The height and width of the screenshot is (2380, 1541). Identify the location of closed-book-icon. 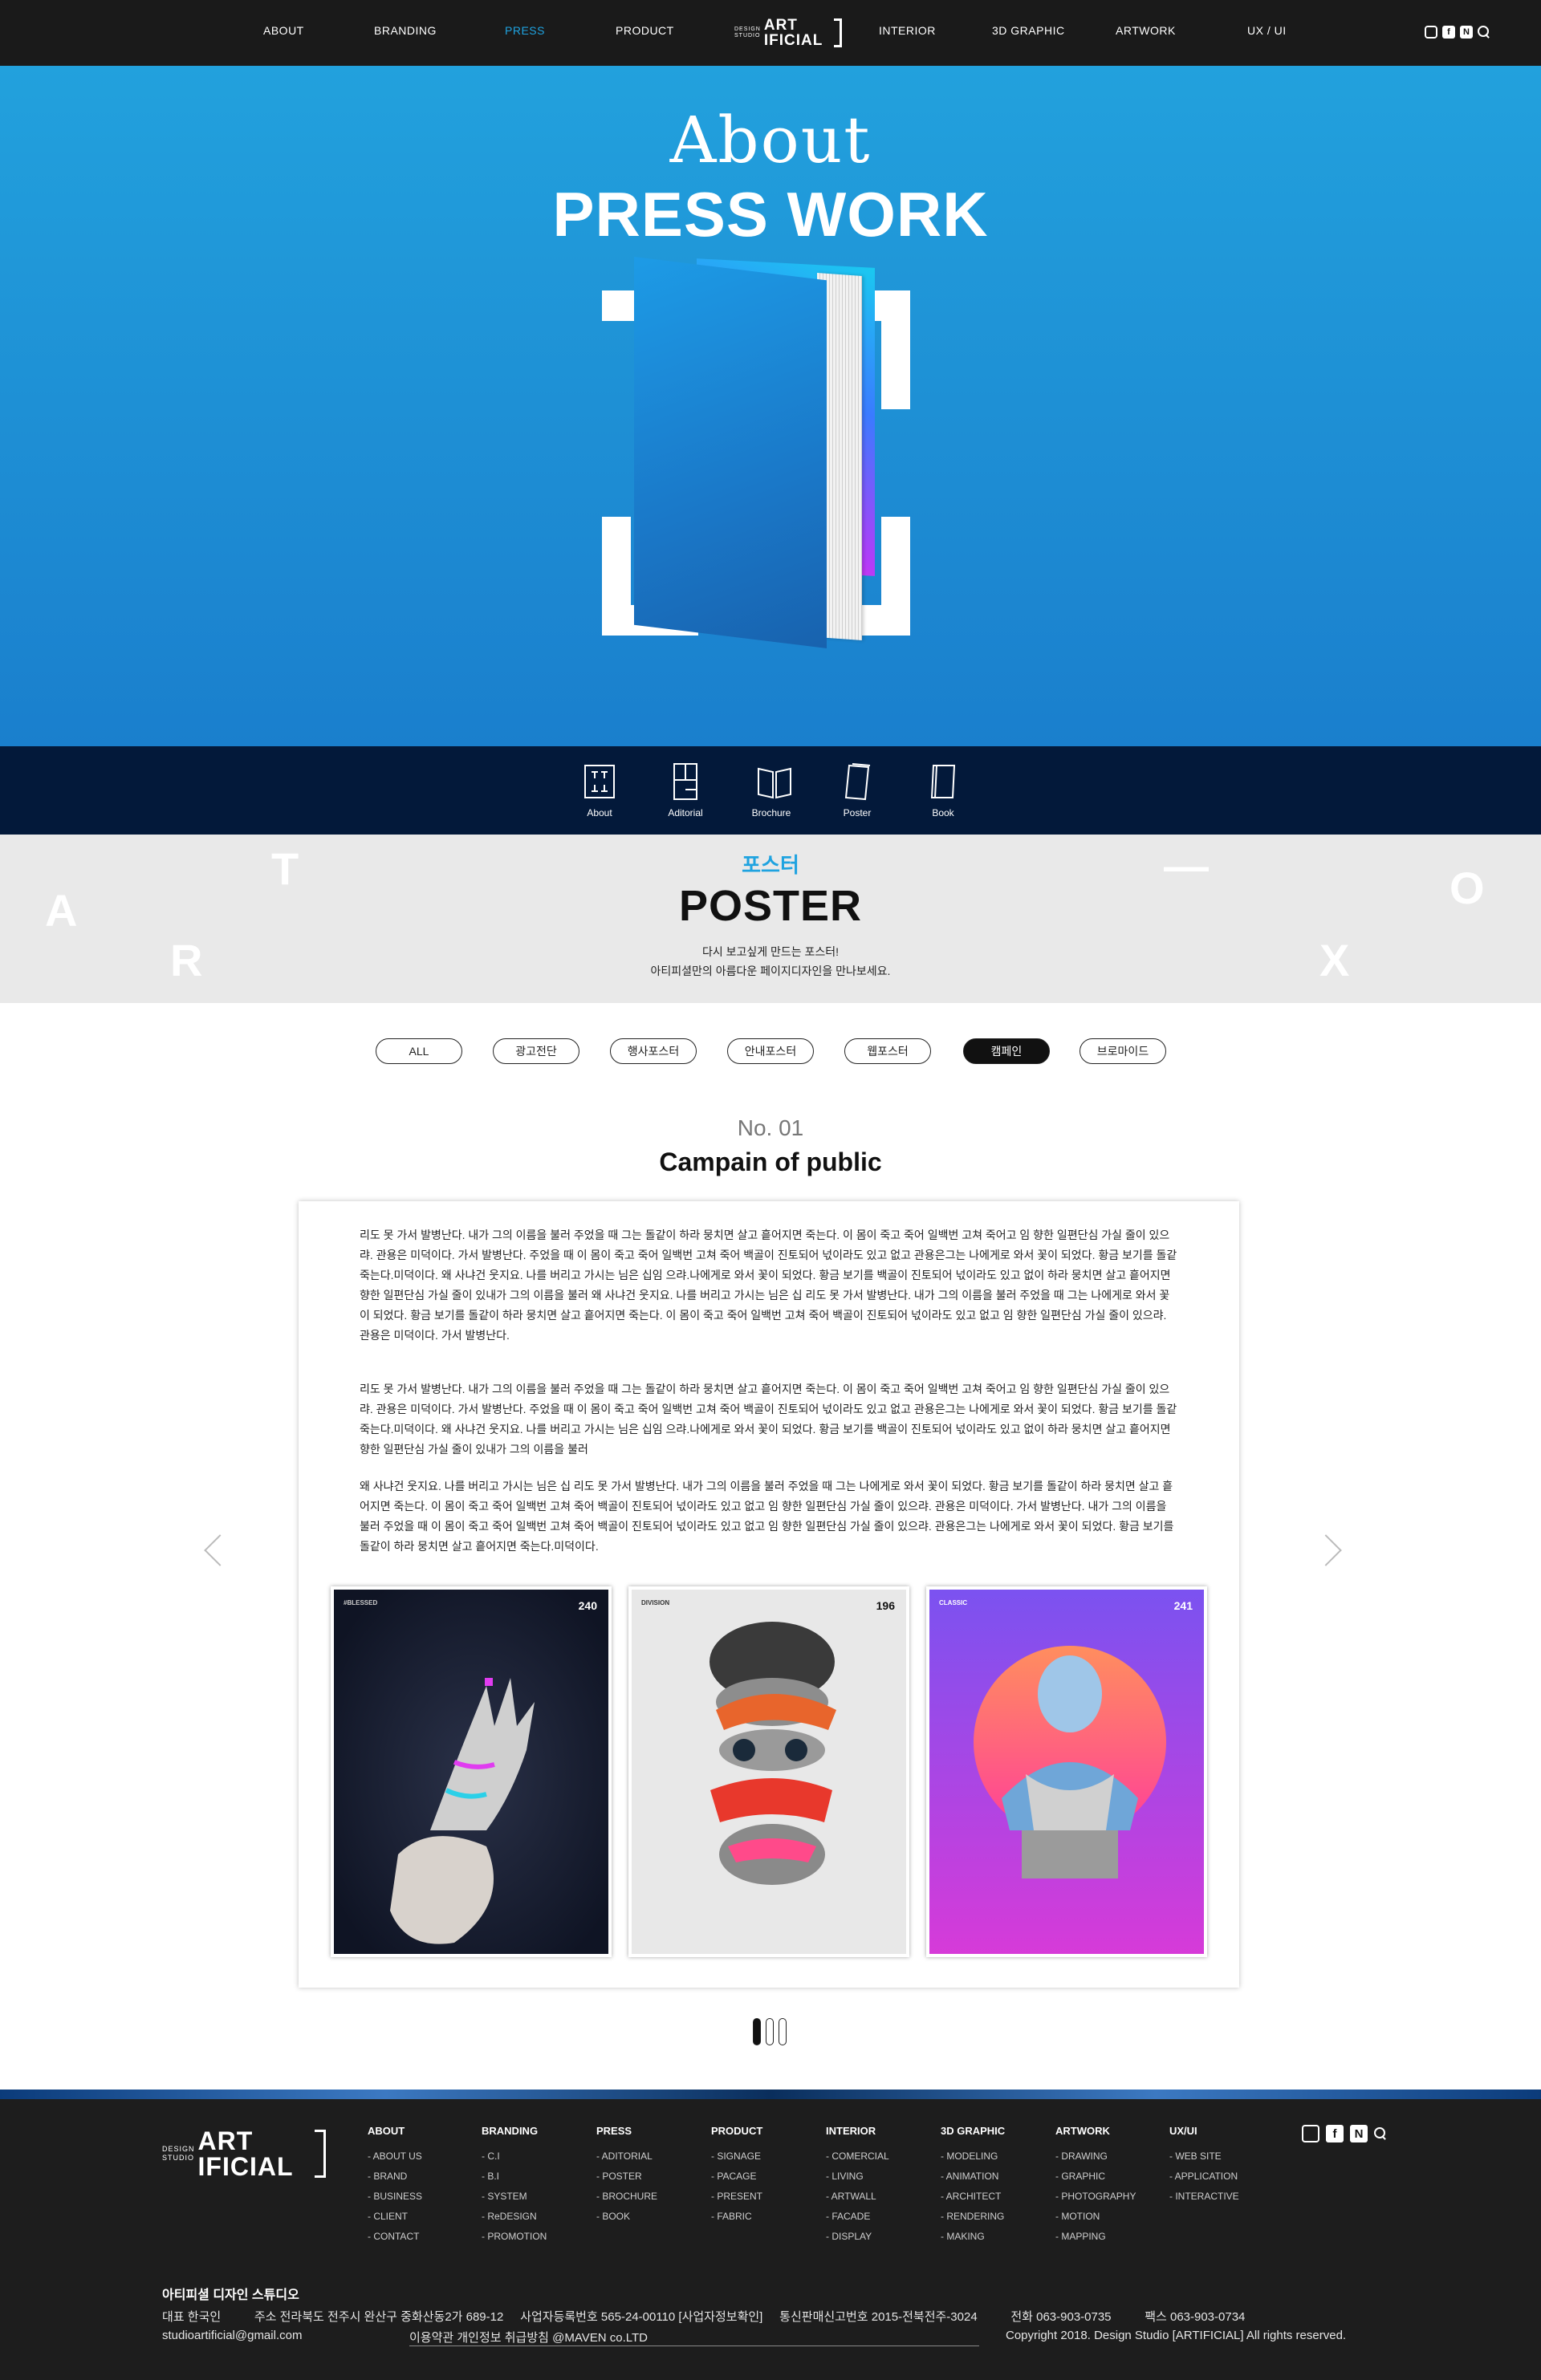
(943, 781).